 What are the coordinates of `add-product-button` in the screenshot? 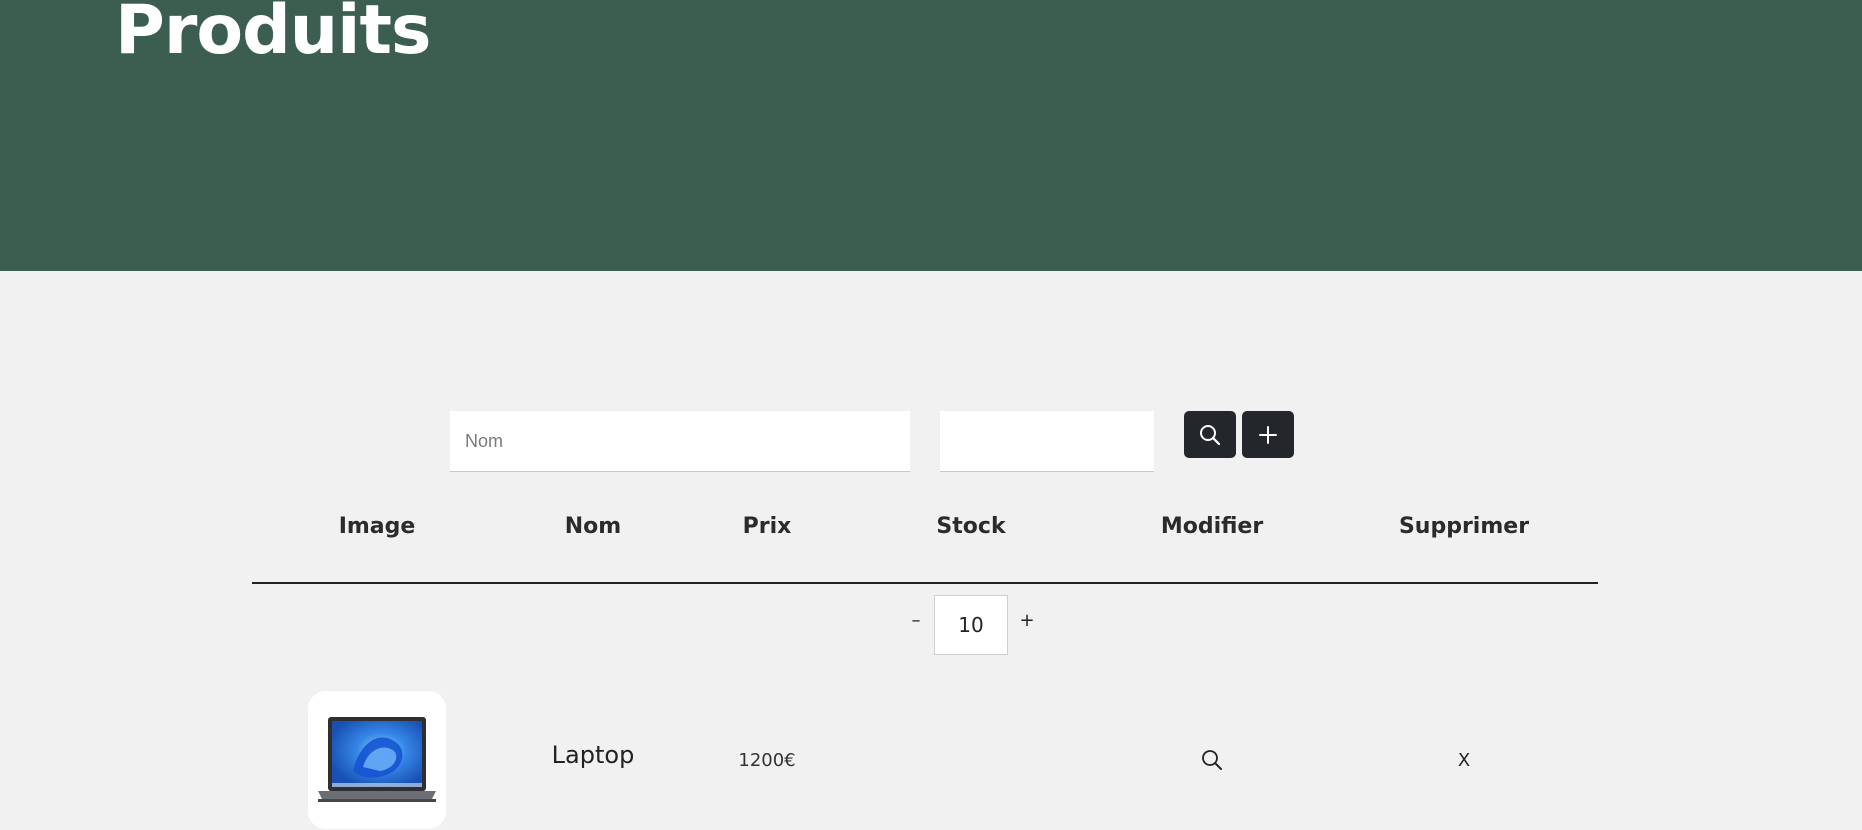 It's located at (1268, 434).